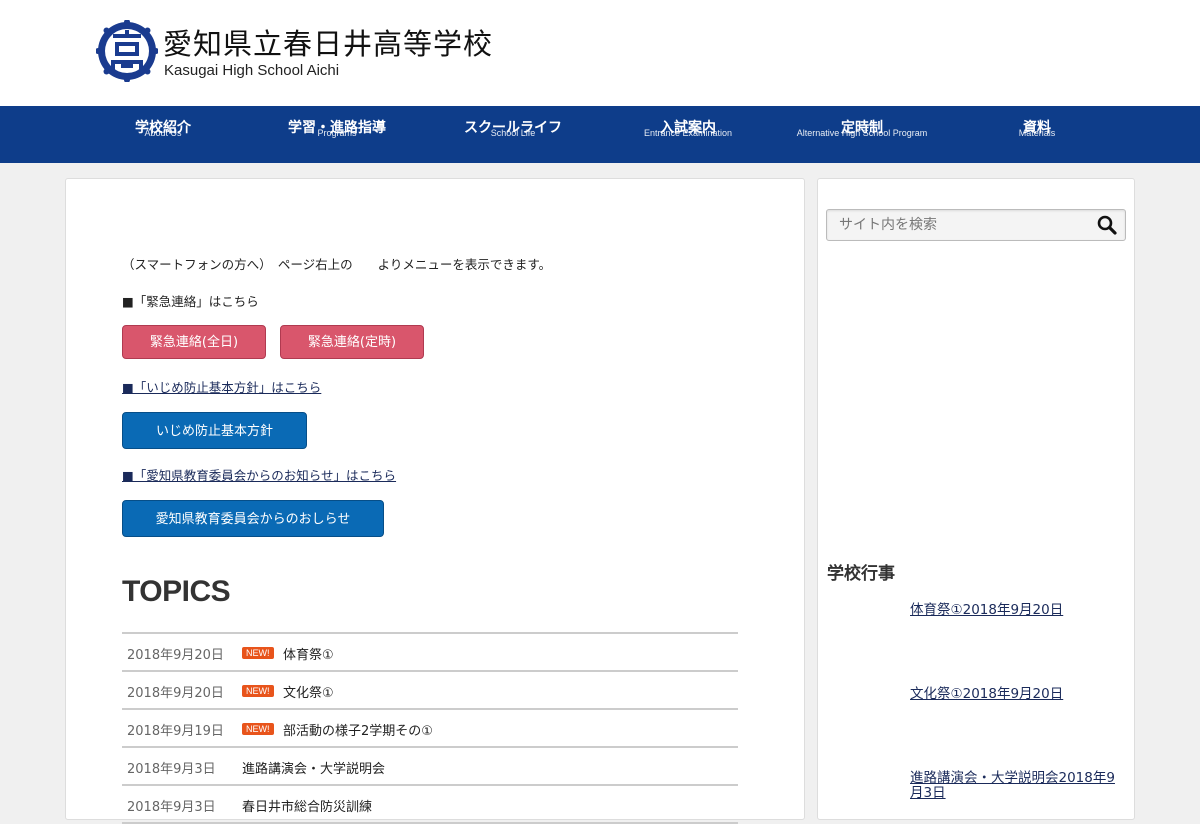  What do you see at coordinates (861, 574) in the screenshot?
I see `events-heading: 学校行事` at bounding box center [861, 574].